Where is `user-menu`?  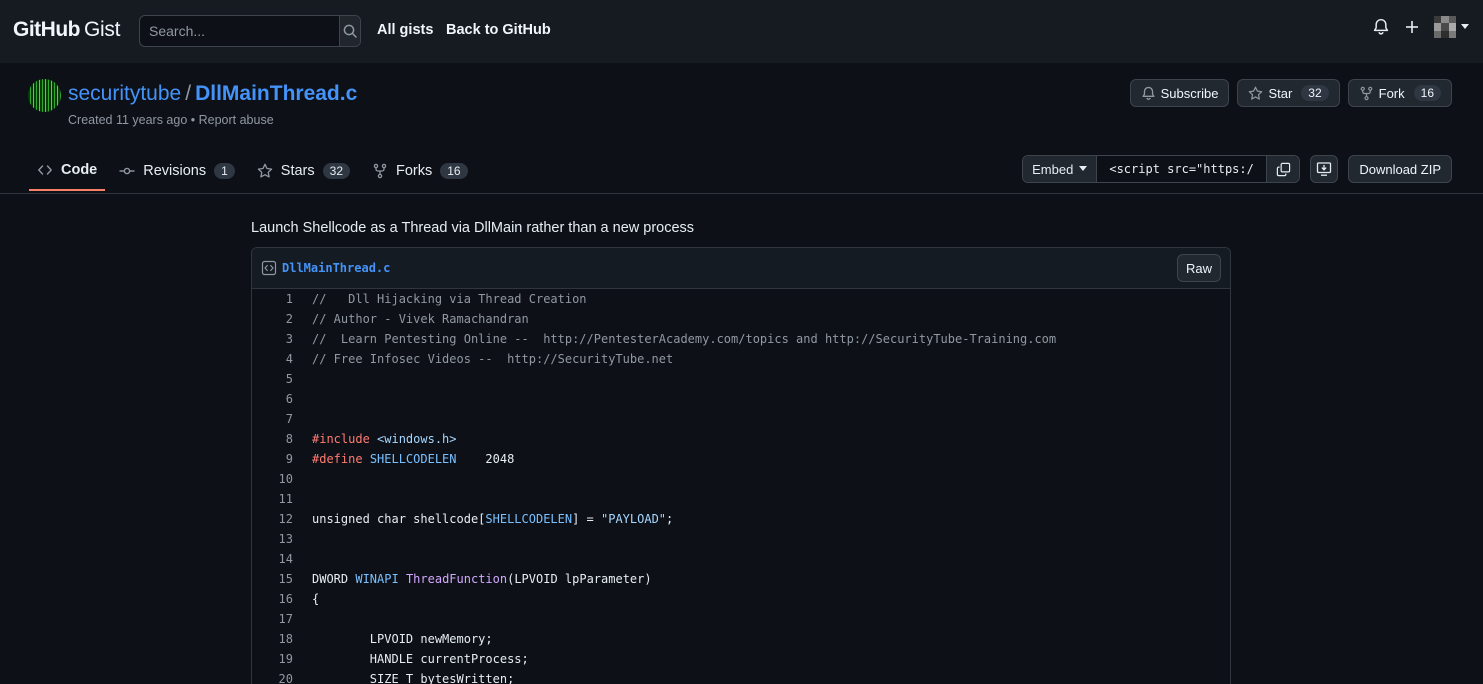 user-menu is located at coordinates (1451, 27).